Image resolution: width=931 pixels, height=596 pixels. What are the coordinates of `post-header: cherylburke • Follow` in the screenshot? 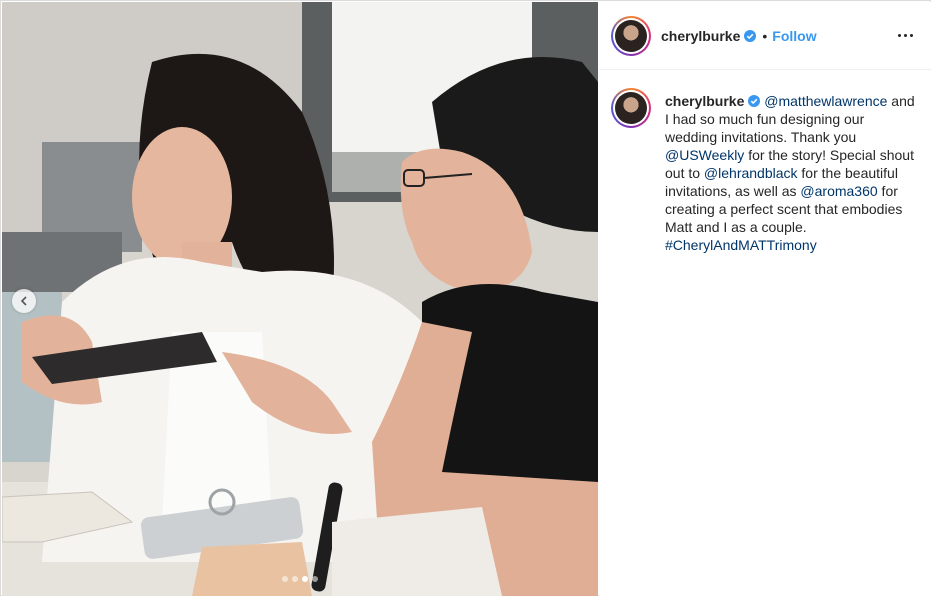 It's located at (765, 36).